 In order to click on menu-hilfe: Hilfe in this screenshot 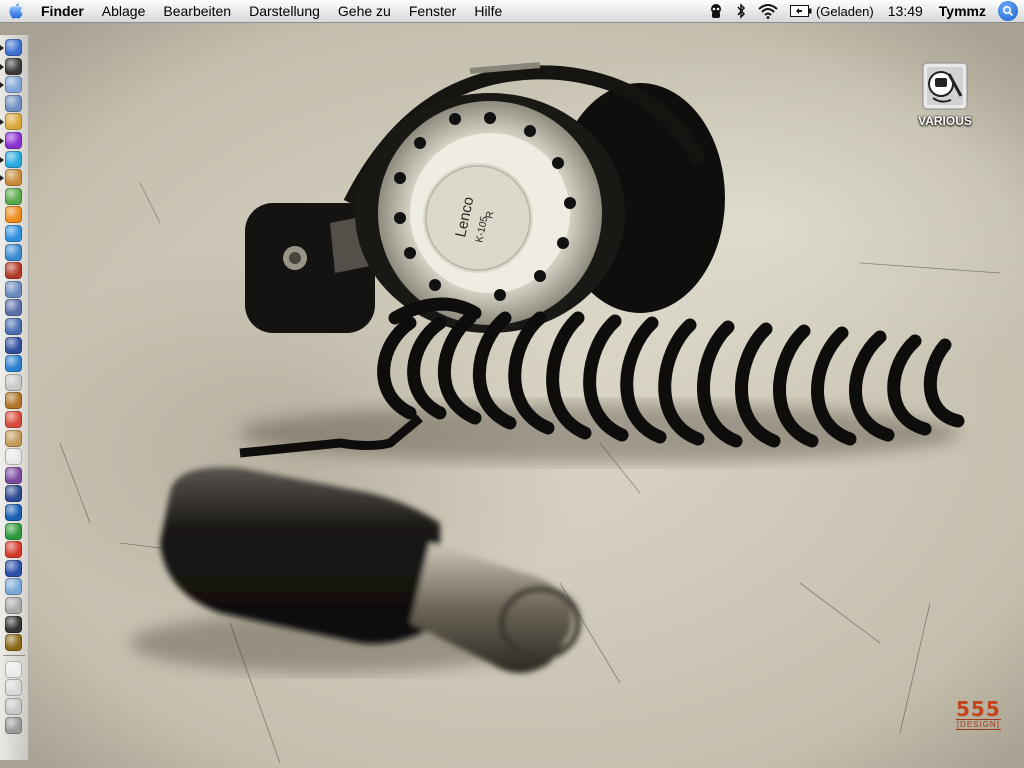, I will do `click(488, 11)`.